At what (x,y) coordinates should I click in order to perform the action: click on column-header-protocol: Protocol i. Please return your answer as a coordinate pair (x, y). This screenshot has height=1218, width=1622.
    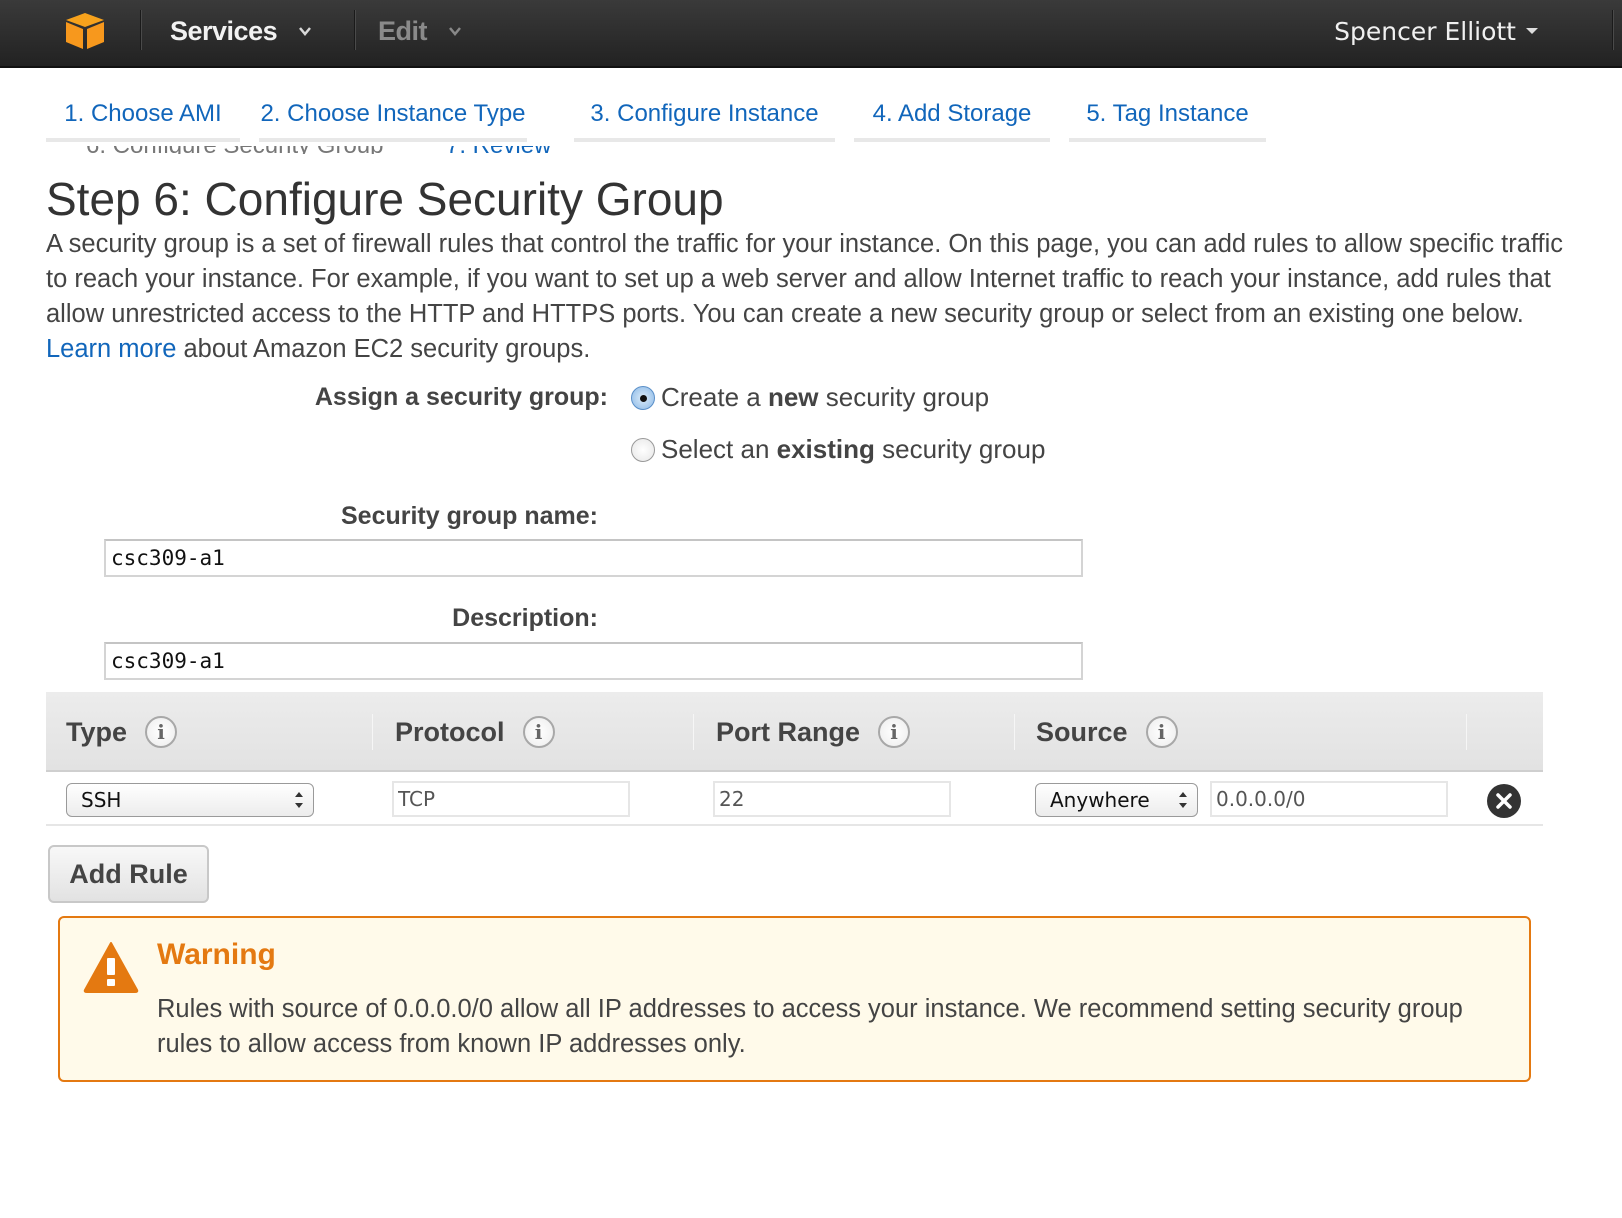
    Looking at the image, I should click on (475, 732).